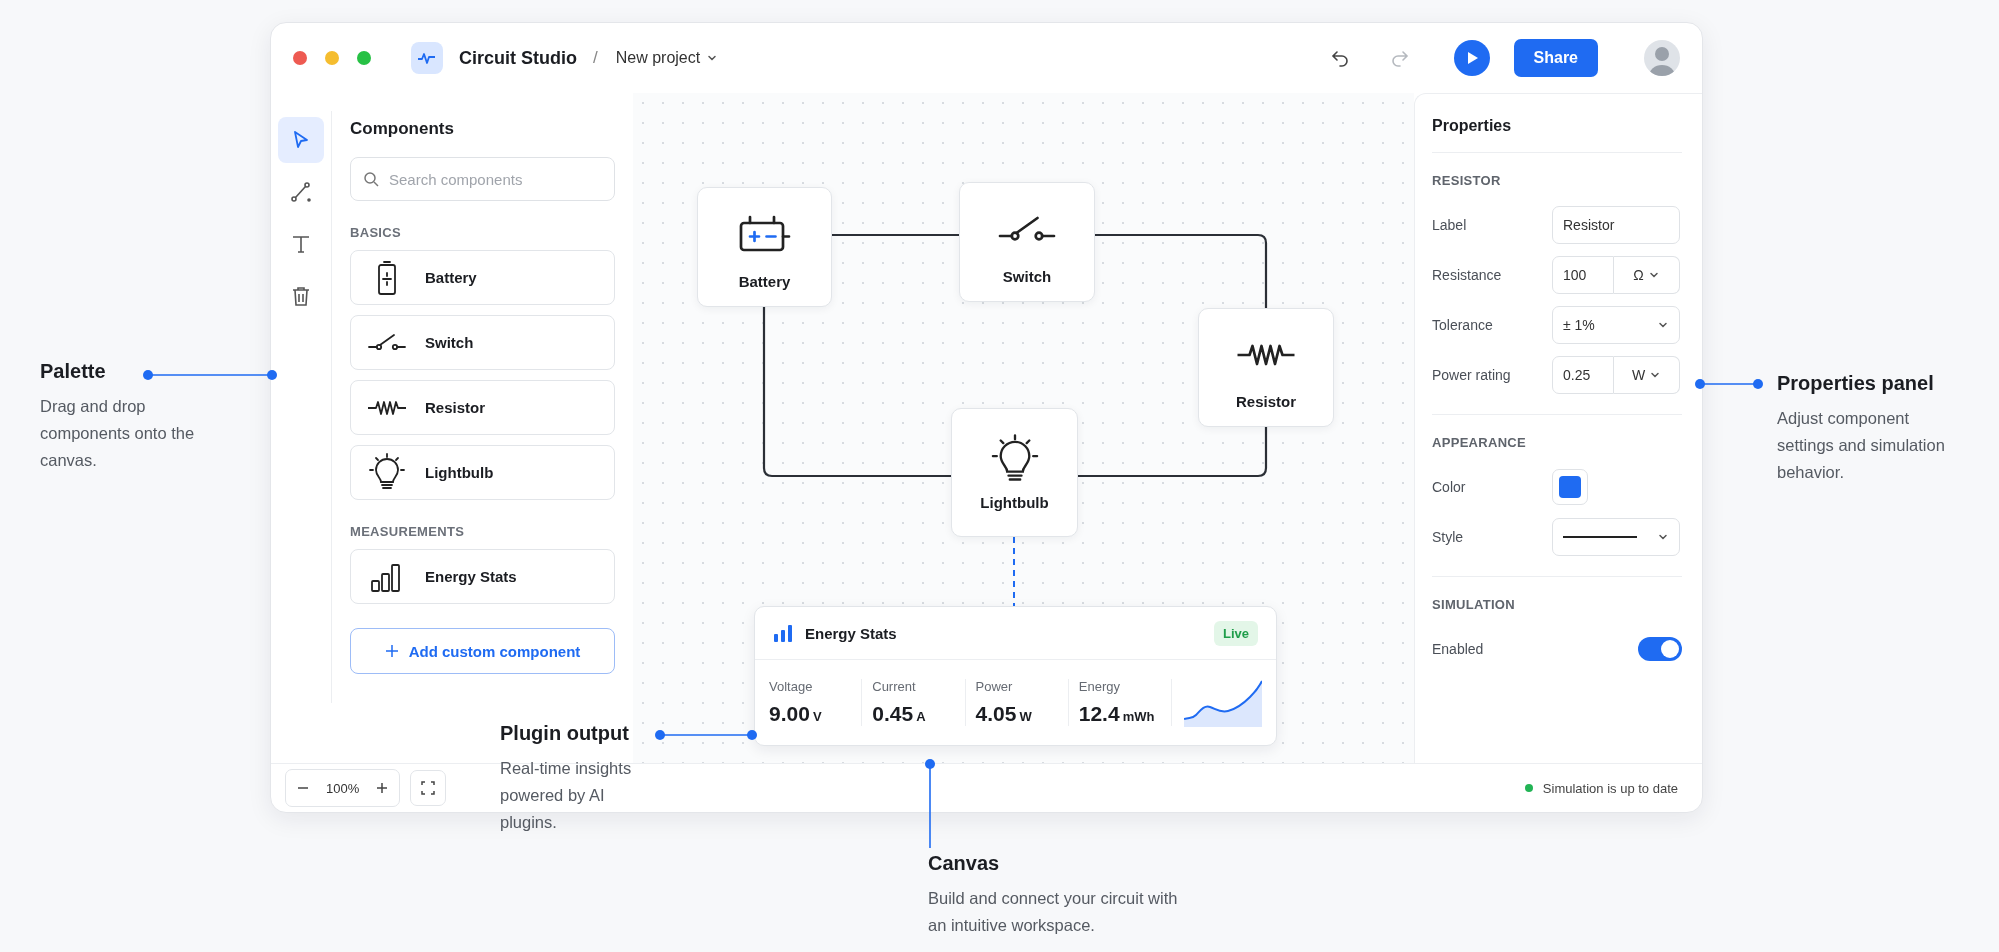 The height and width of the screenshot is (952, 1999). What do you see at coordinates (899, 714) in the screenshot?
I see `metric-value: 0.45 A` at bounding box center [899, 714].